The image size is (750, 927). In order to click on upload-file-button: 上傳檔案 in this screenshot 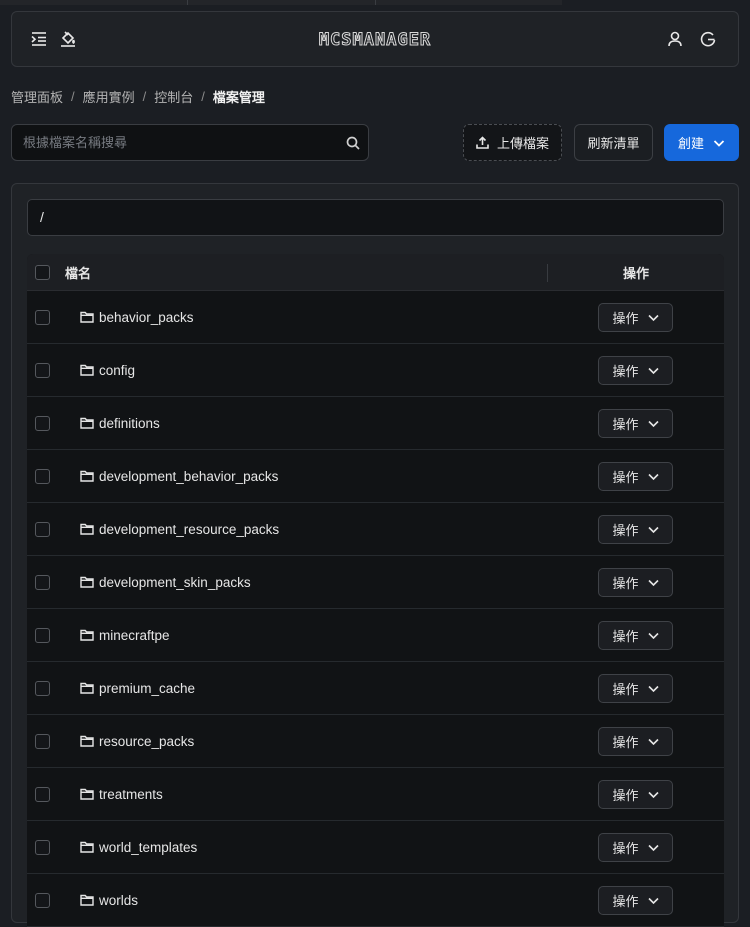, I will do `click(512, 142)`.